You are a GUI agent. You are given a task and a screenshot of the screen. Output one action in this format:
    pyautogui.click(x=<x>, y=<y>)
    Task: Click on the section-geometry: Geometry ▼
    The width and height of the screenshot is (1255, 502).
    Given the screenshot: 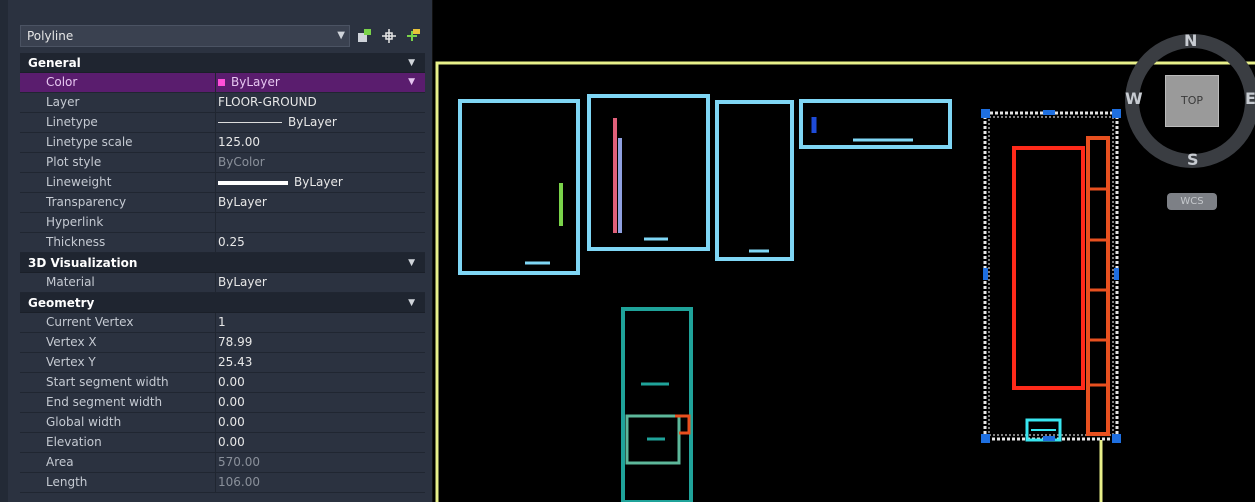 What is the action you would take?
    pyautogui.click(x=222, y=303)
    